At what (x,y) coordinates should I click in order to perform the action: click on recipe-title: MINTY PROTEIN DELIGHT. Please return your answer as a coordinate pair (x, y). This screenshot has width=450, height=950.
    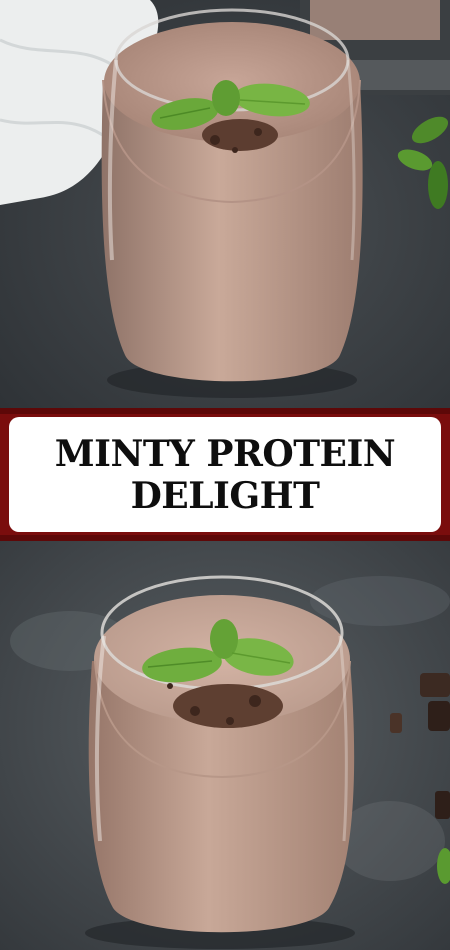
    Looking at the image, I should click on (225, 474).